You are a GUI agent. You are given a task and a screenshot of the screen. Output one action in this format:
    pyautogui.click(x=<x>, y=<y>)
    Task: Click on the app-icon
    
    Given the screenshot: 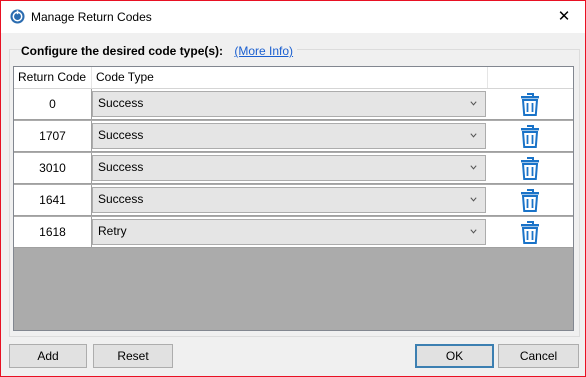 What is the action you would take?
    pyautogui.click(x=17, y=16)
    